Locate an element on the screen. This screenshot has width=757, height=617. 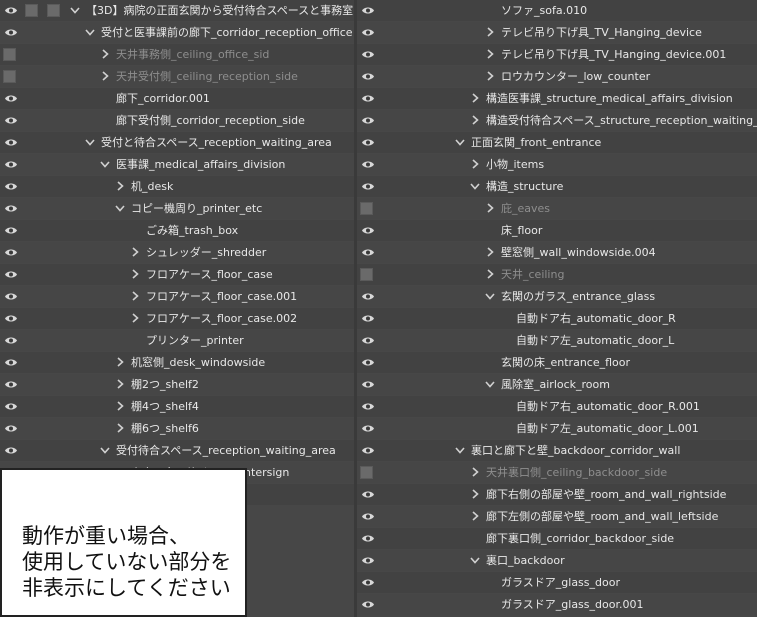
layer-row: 廊下_corridor.001 is located at coordinates (177, 98).